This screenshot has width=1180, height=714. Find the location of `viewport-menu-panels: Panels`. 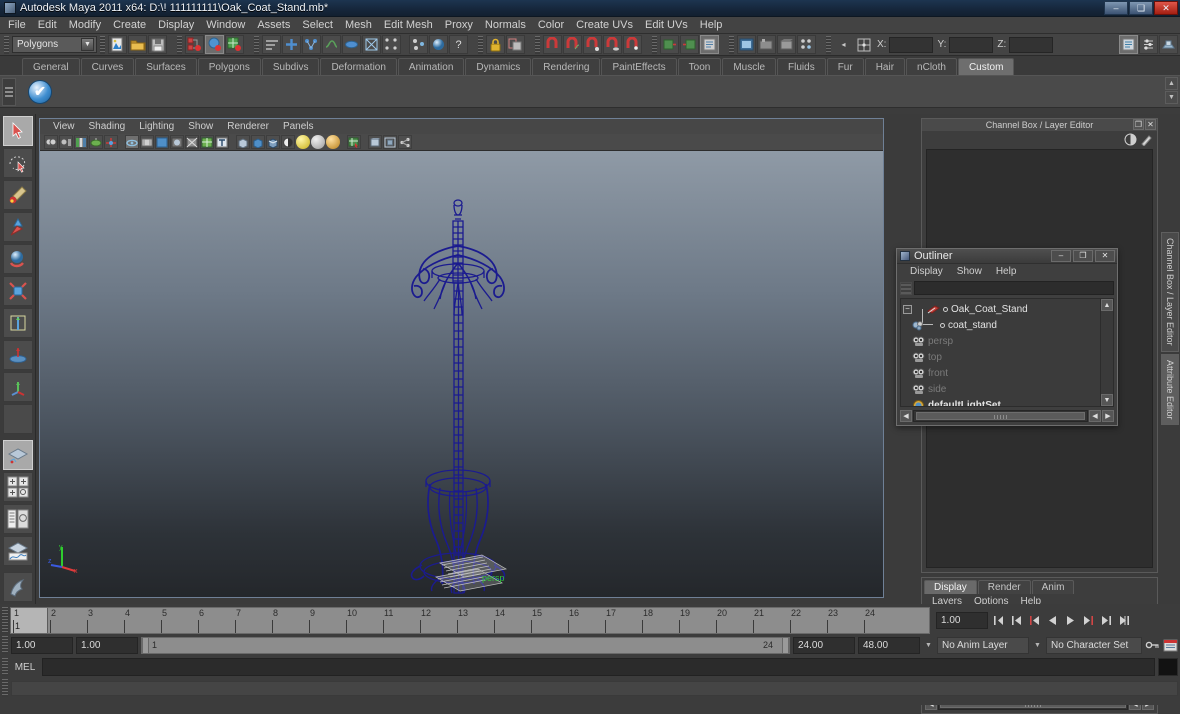

viewport-menu-panels: Panels is located at coordinates (298, 126).